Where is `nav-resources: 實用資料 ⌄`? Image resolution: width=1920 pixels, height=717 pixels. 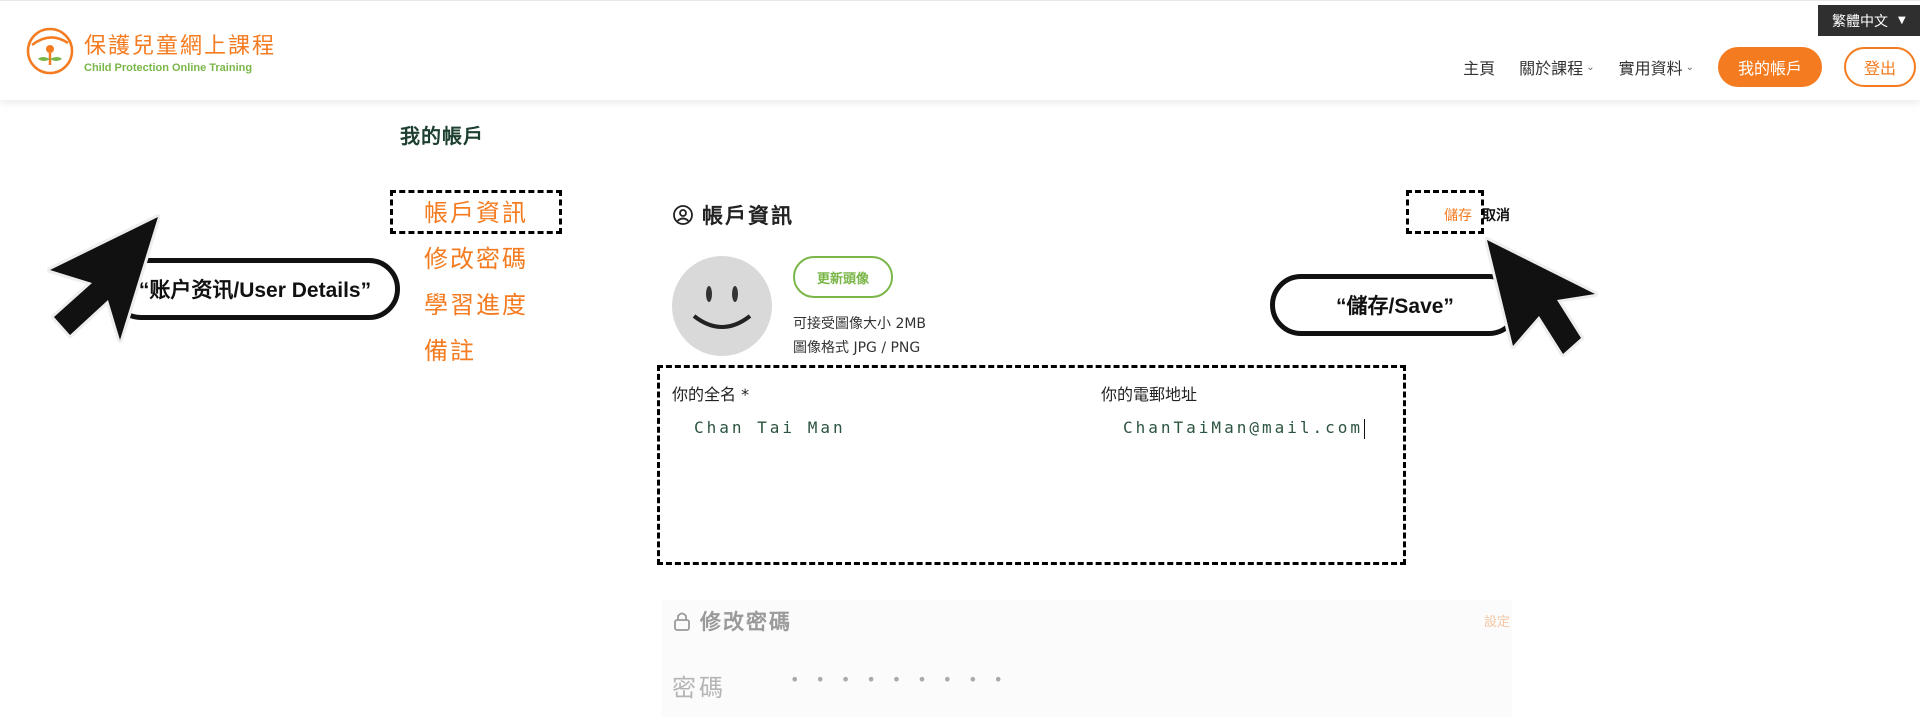 nav-resources: 實用資料 ⌄ is located at coordinates (1656, 67).